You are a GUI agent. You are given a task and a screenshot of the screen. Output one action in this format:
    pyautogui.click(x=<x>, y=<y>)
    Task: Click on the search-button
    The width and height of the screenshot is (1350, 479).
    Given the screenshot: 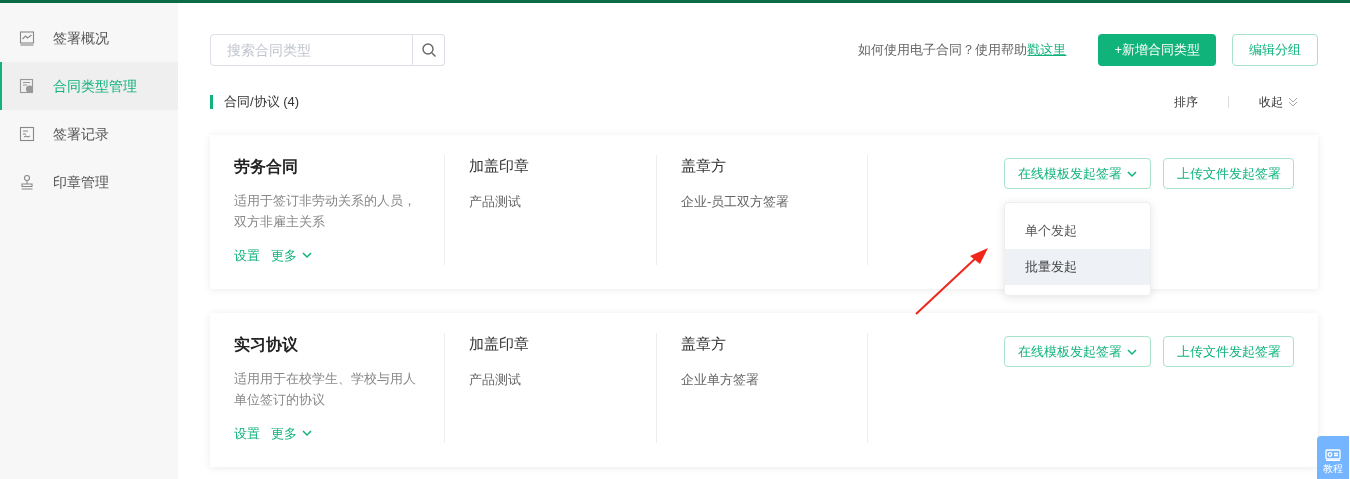 What is the action you would take?
    pyautogui.click(x=429, y=50)
    